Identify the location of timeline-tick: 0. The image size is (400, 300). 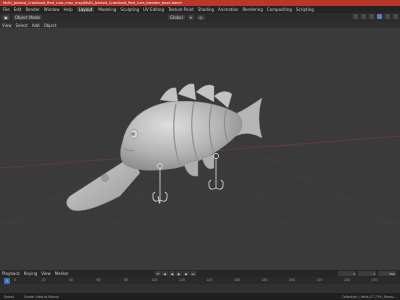
(15, 280).